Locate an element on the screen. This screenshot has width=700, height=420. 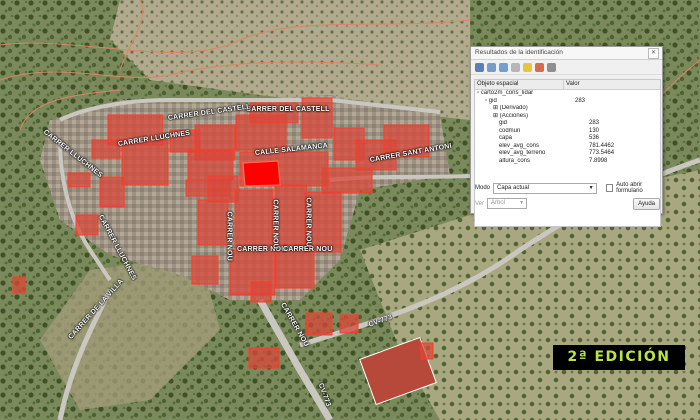
help-button: Ayuda is located at coordinates (646, 203).